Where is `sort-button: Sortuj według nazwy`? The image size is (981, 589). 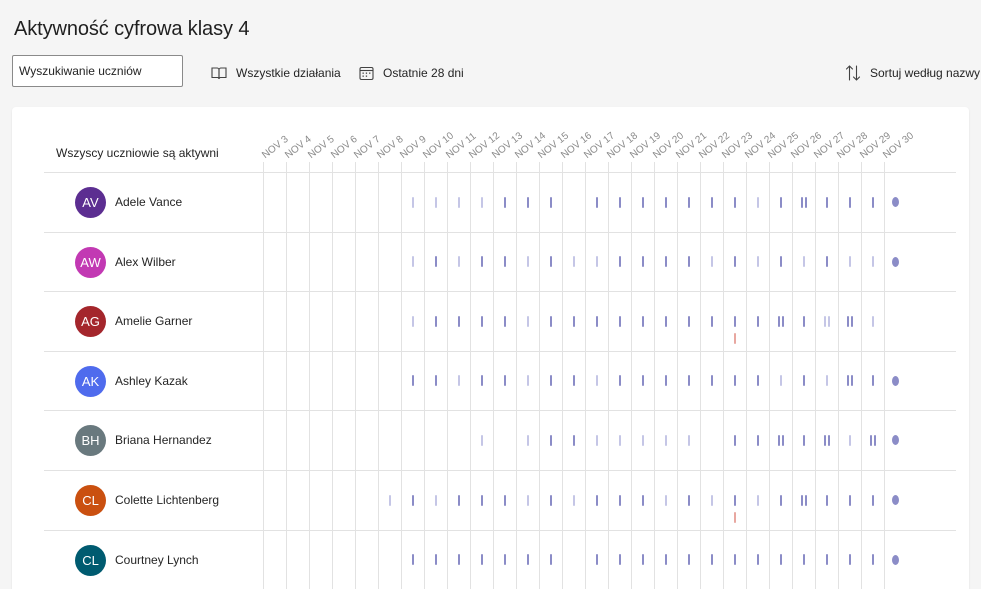
sort-button: Sortuj według nazwy is located at coordinates (912, 73).